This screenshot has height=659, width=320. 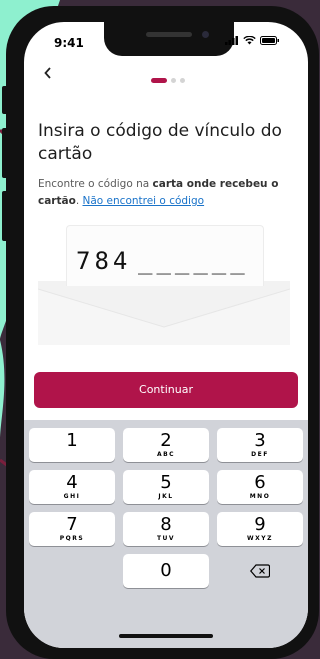 I want to click on back-button, so click(x=48, y=75).